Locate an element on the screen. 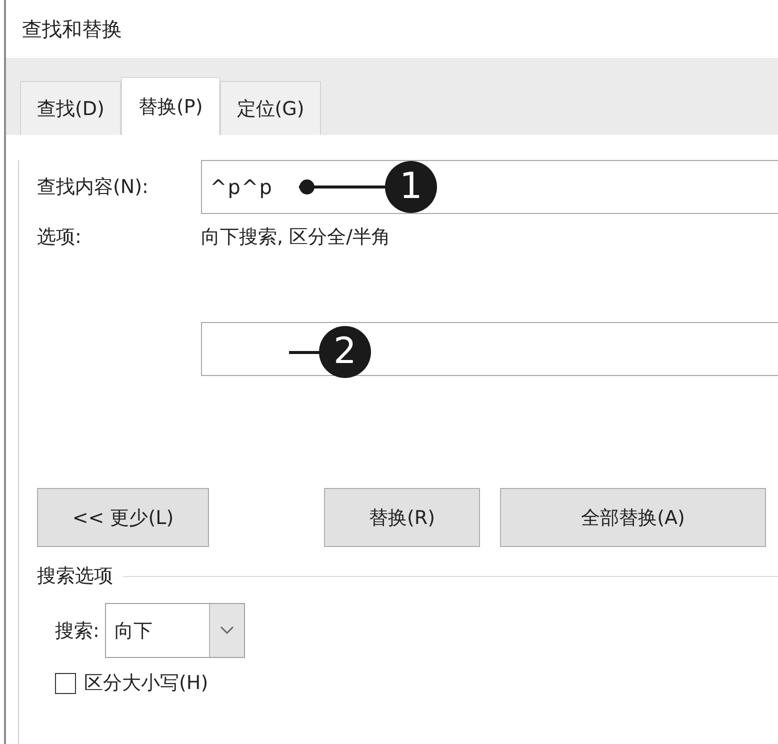  tab: 替换(P) is located at coordinates (170, 106).